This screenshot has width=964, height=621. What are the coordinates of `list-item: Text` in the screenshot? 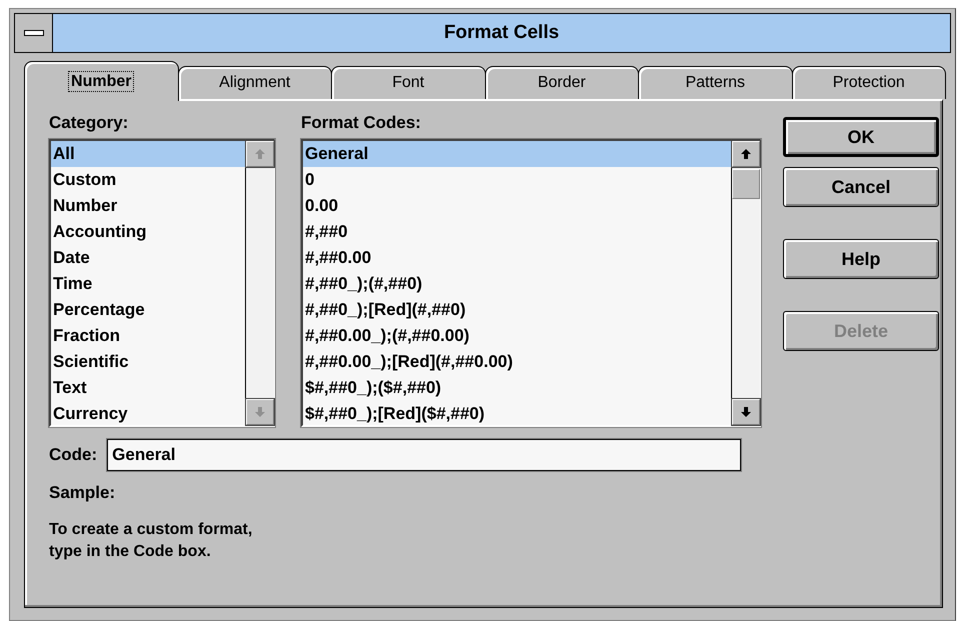 It's located at (148, 388).